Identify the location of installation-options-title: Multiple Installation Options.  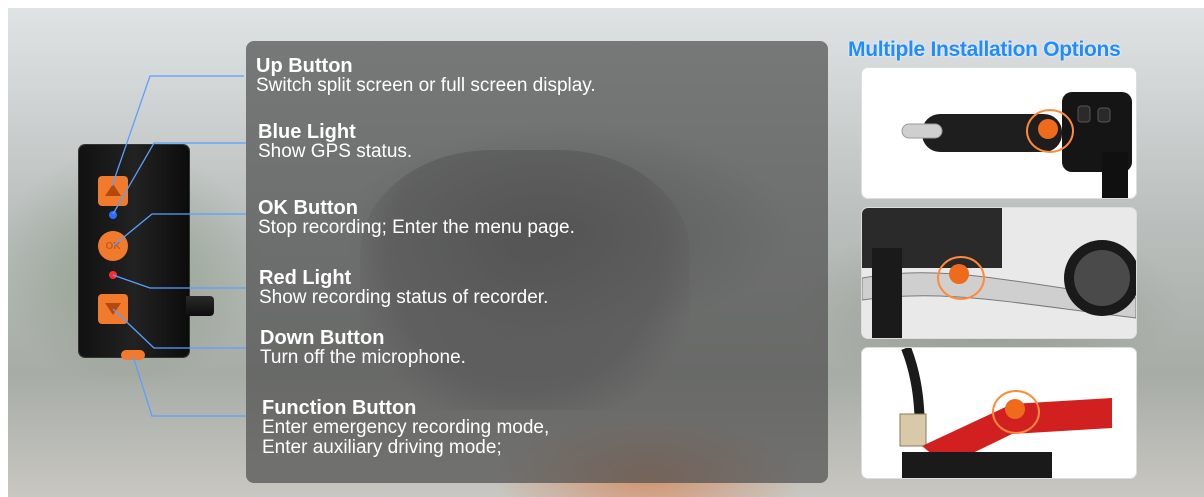
(984, 49).